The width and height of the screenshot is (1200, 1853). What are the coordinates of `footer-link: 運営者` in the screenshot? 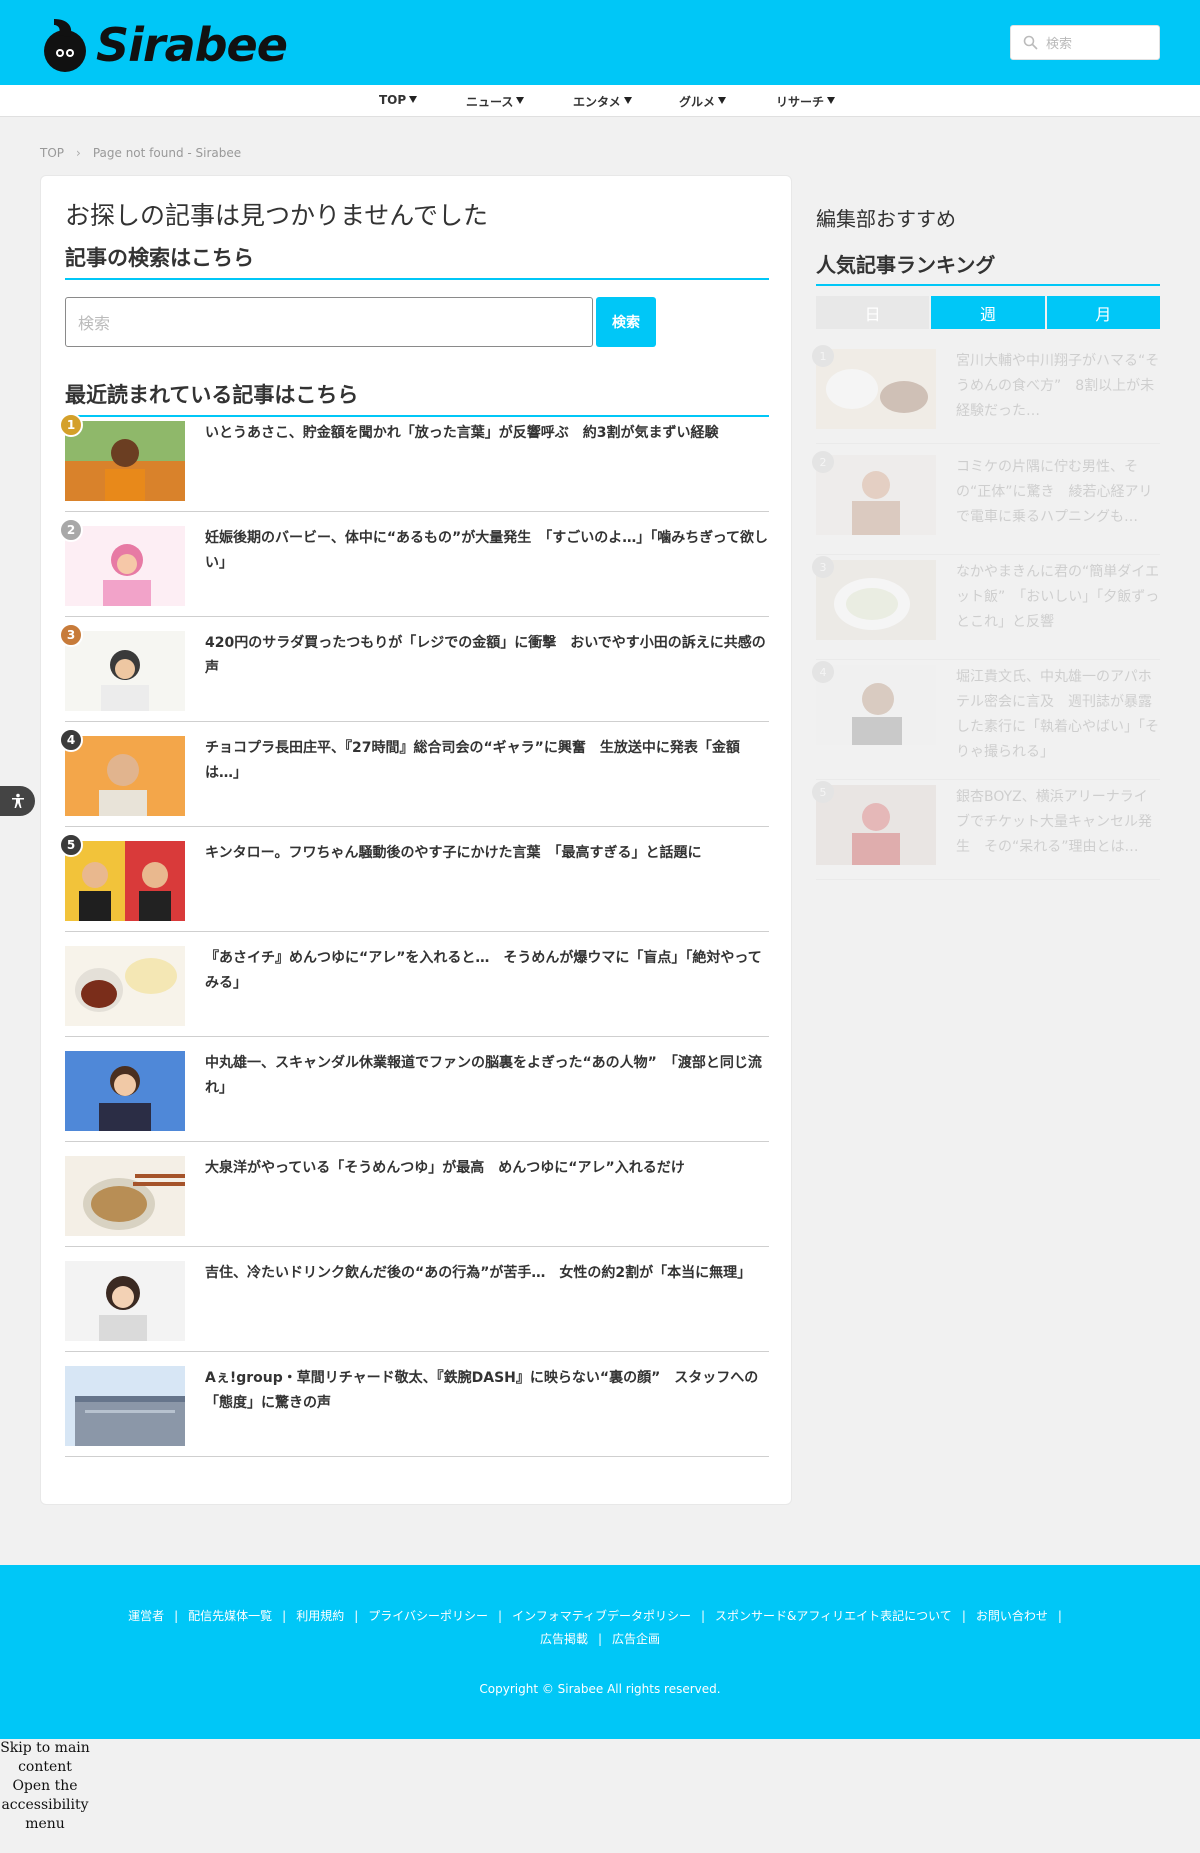 It's located at (146, 1616).